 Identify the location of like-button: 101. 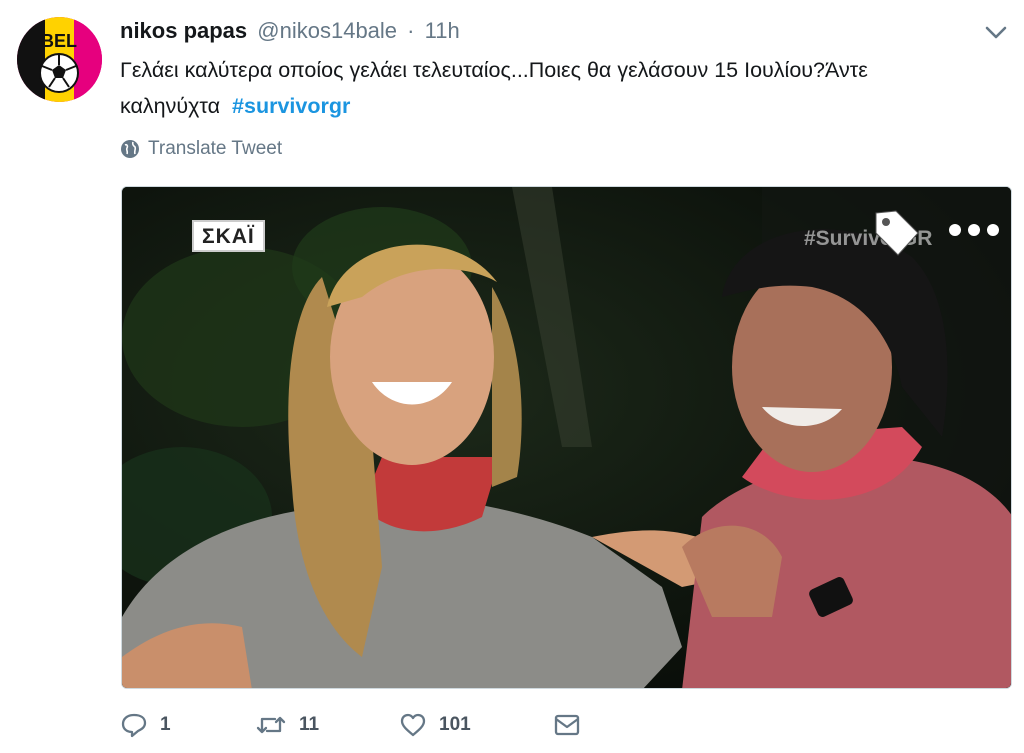
(476, 725).